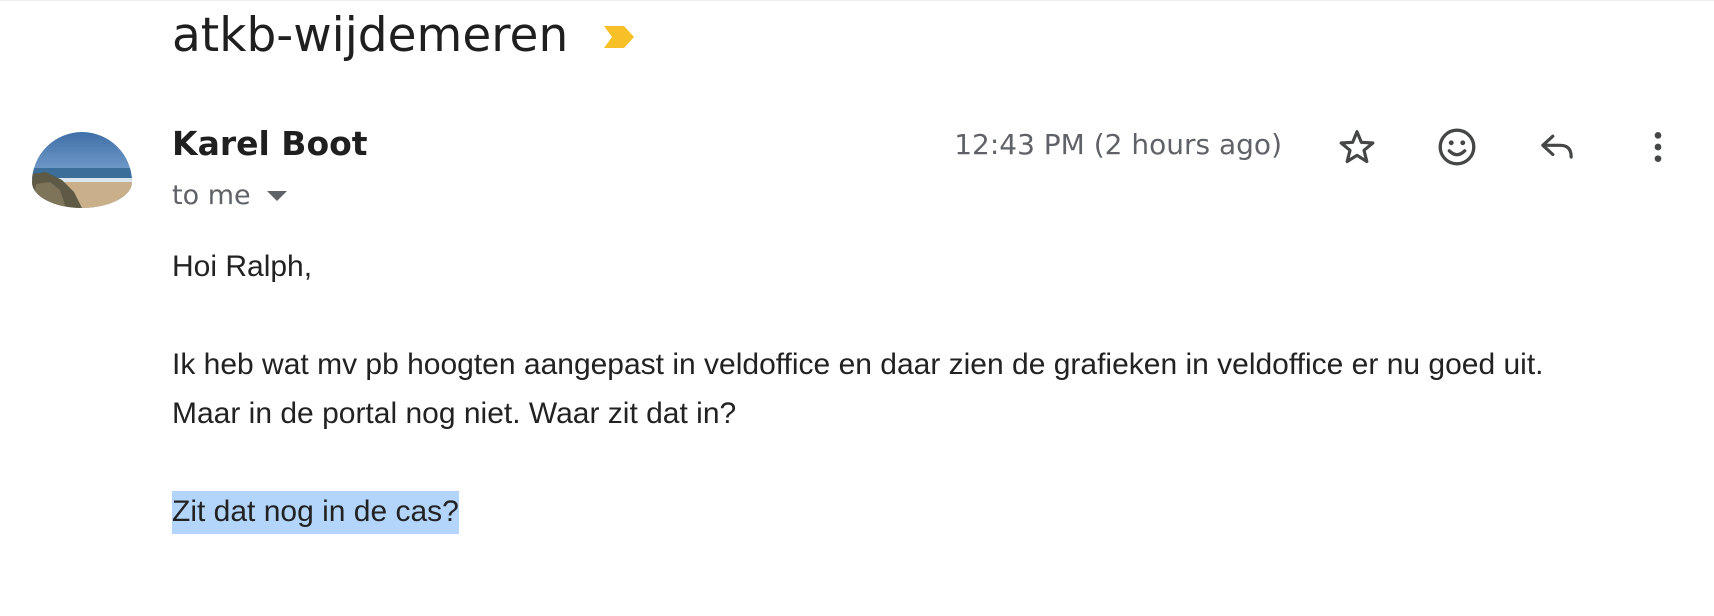 This screenshot has height=616, width=1714. Describe the element at coordinates (315, 512) in the screenshot. I see `selected-text: Zit dat nog in de cas?` at that location.